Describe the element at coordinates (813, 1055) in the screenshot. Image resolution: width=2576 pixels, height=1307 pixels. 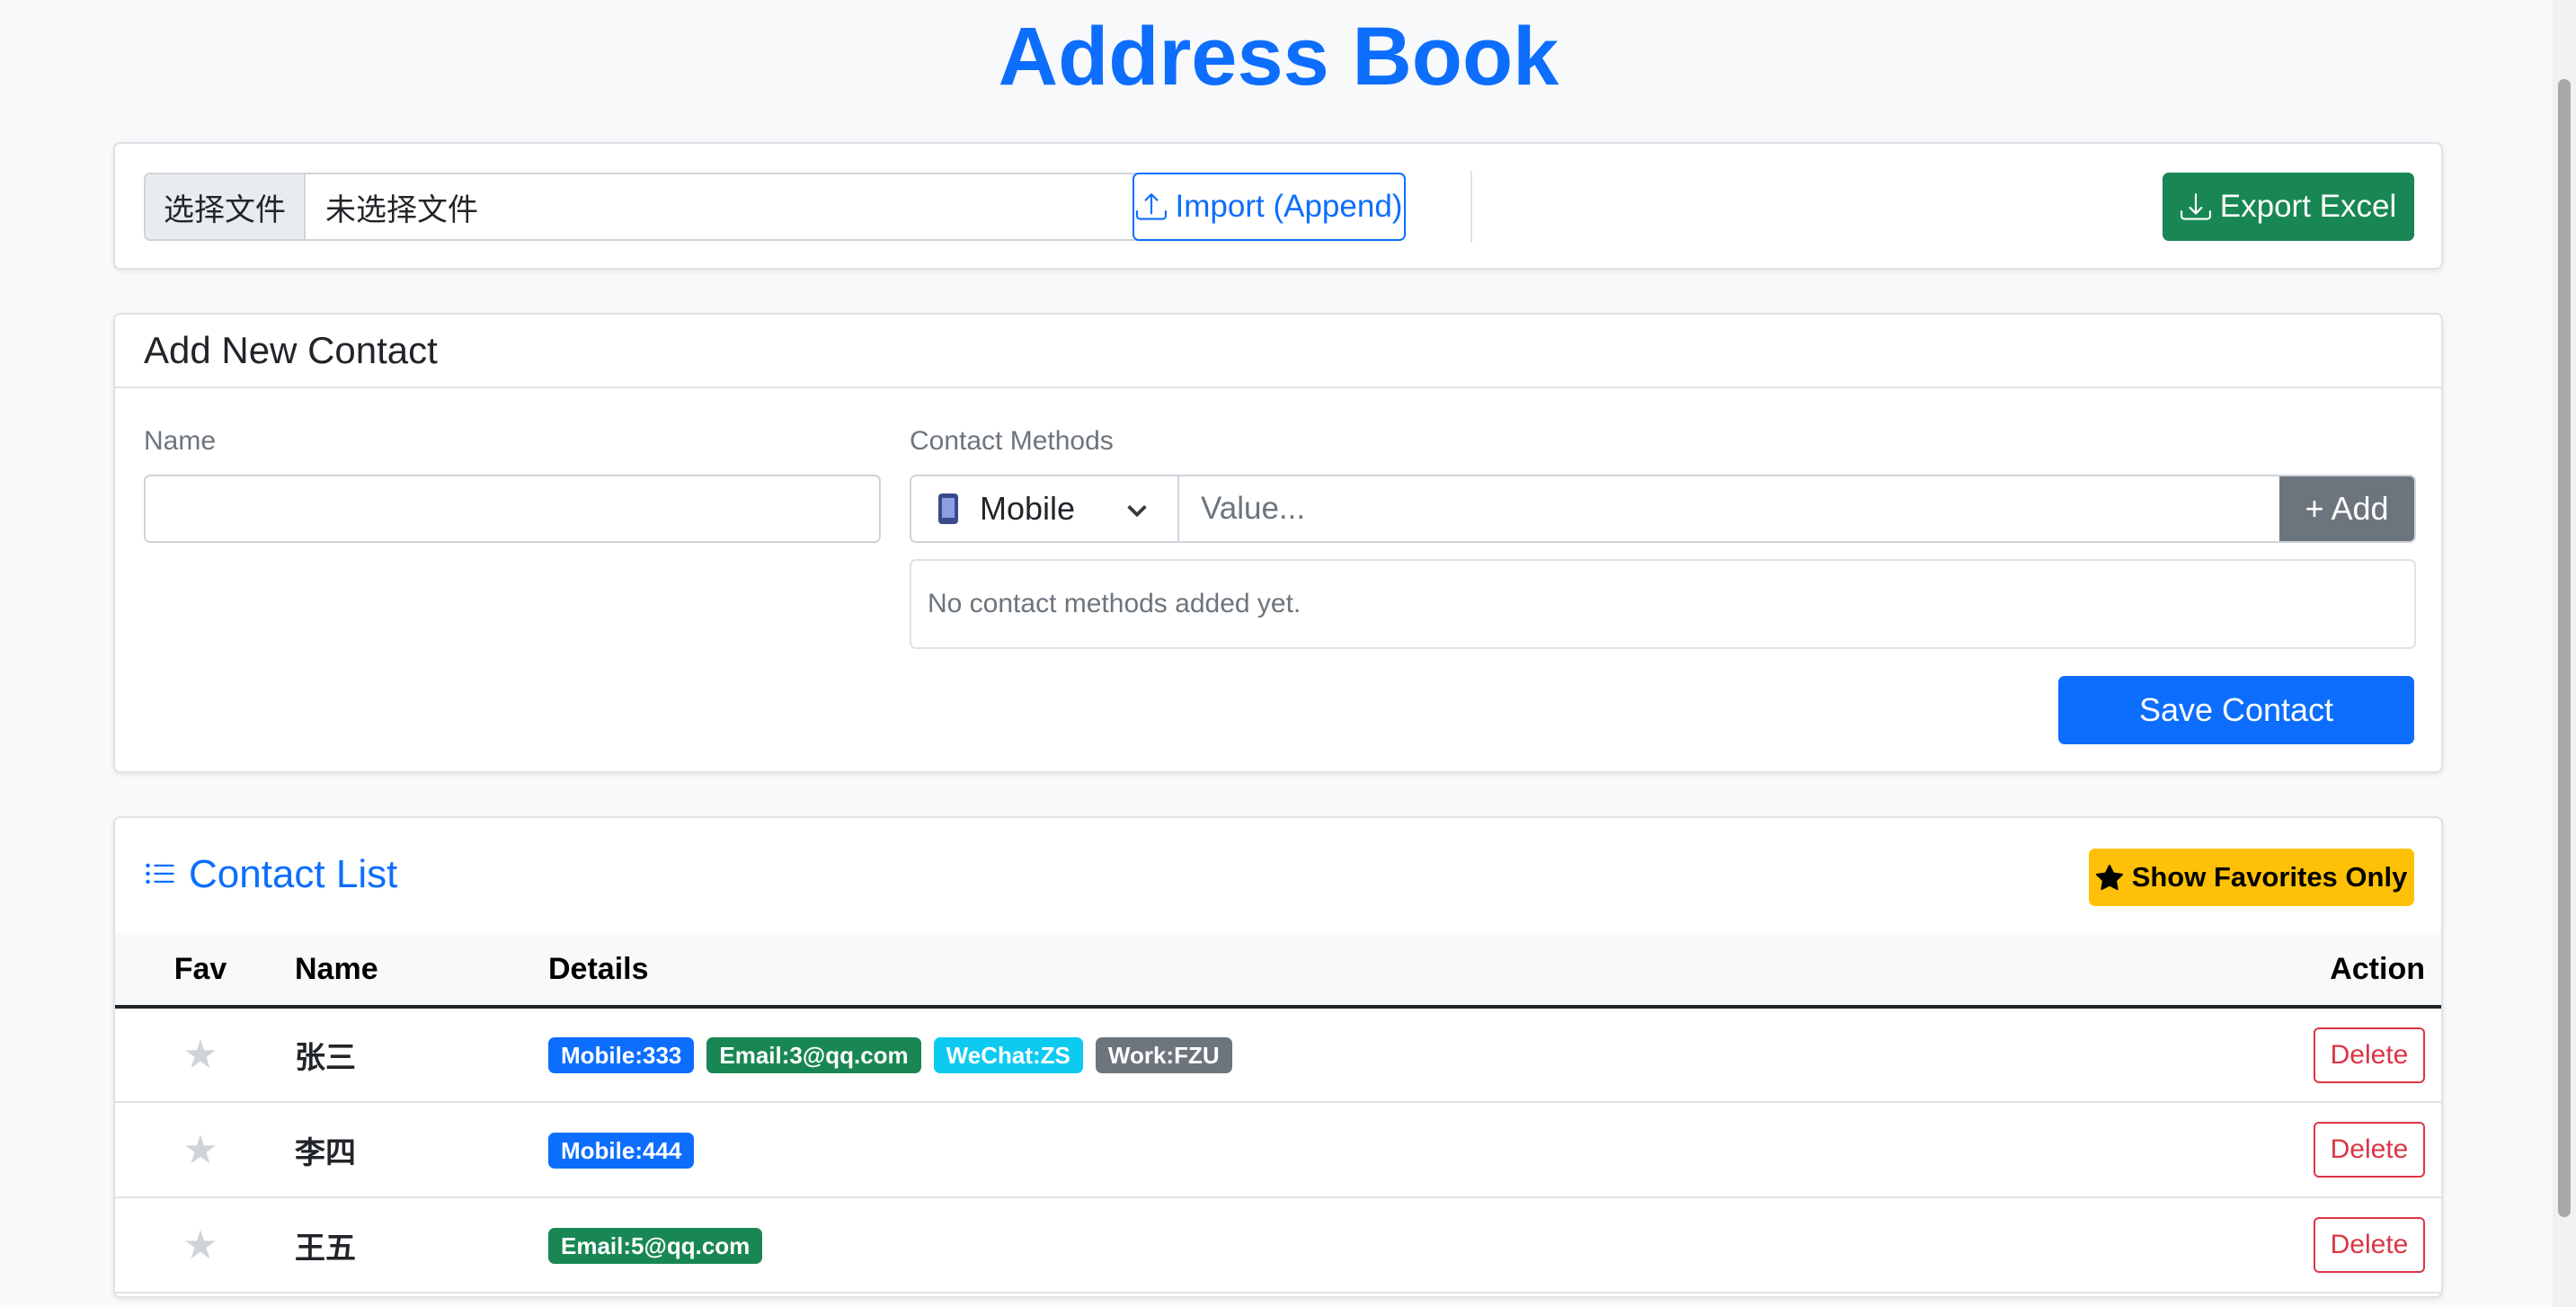
I see `contact-method-badge: Email:3@qq.com` at that location.